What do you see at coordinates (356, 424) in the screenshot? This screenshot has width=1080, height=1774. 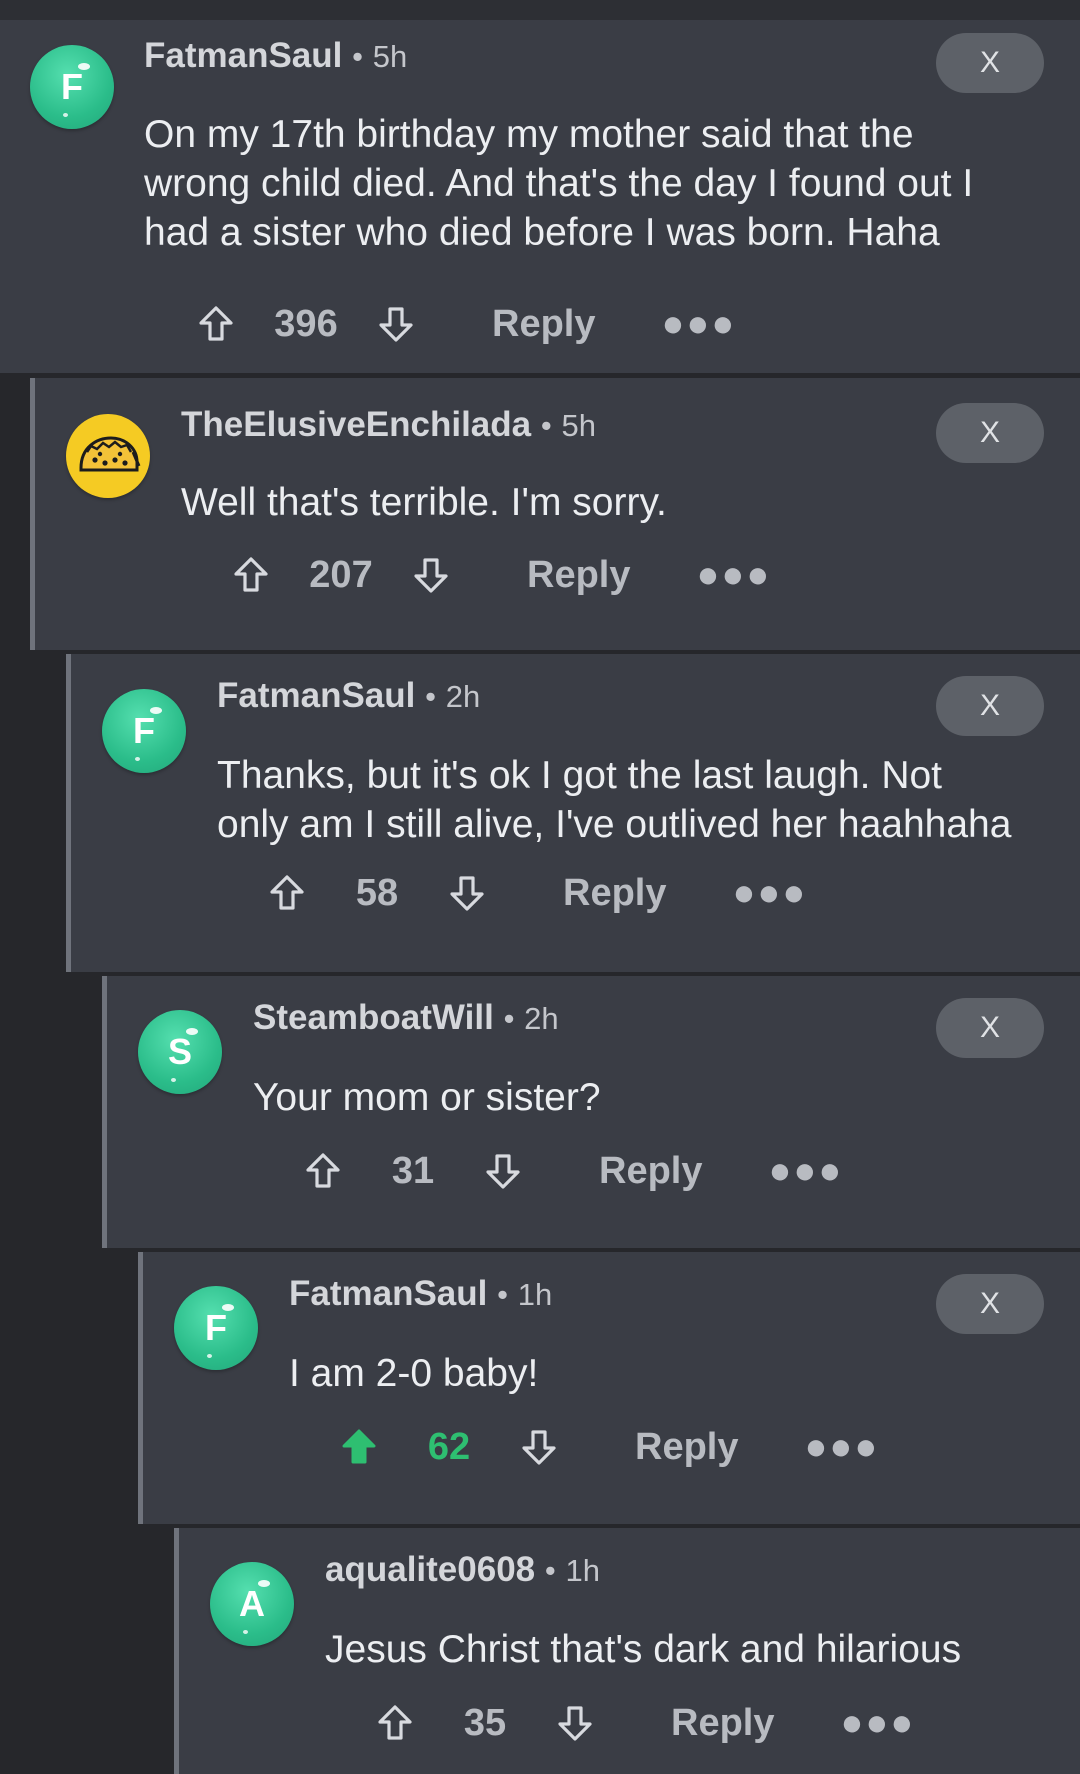 I see `username: TheElusiveEnchilada` at bounding box center [356, 424].